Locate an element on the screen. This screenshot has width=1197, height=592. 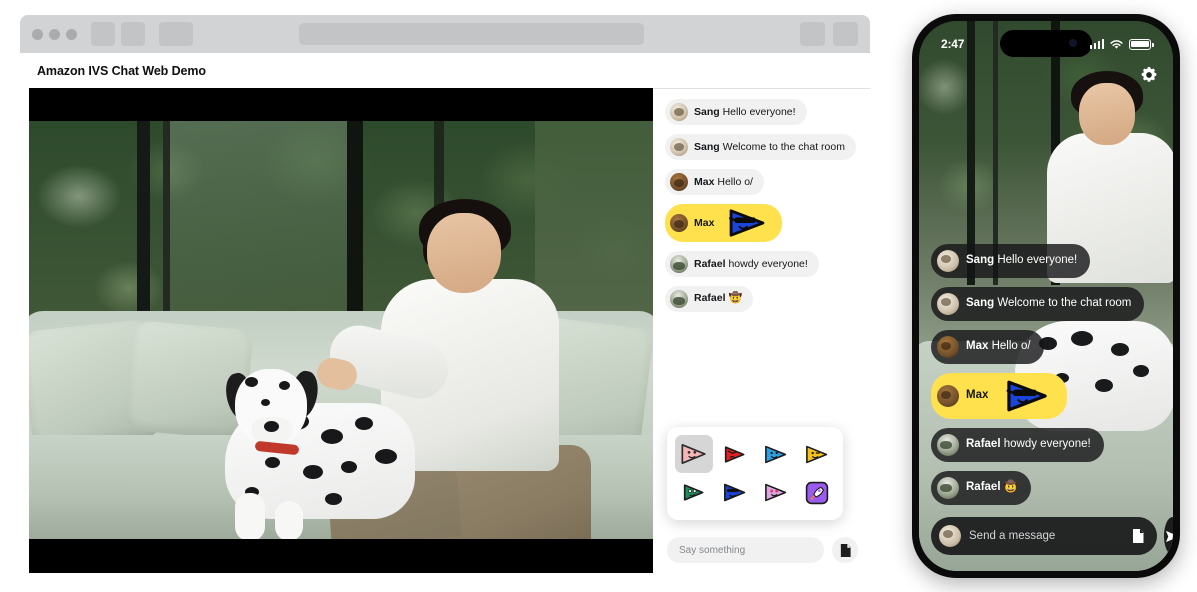
chat-composer is located at coordinates (762, 550).